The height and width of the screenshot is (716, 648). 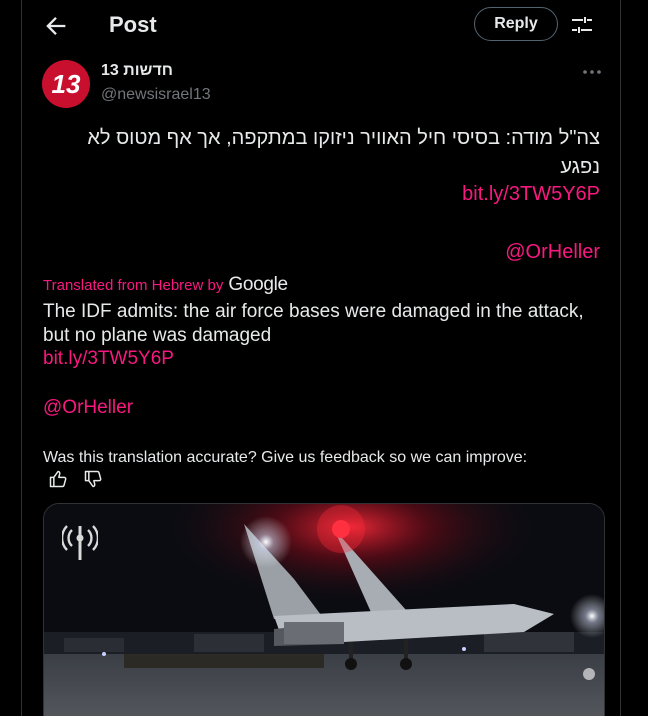 I want to click on post-settings-button, so click(x=582, y=25).